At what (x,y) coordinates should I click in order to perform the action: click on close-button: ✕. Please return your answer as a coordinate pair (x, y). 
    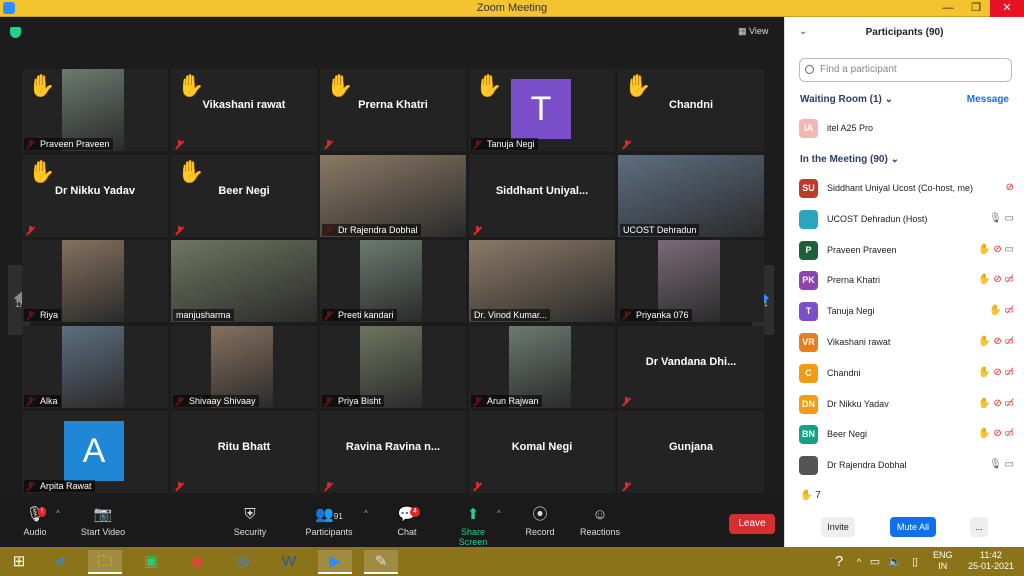
    Looking at the image, I should click on (1007, 8).